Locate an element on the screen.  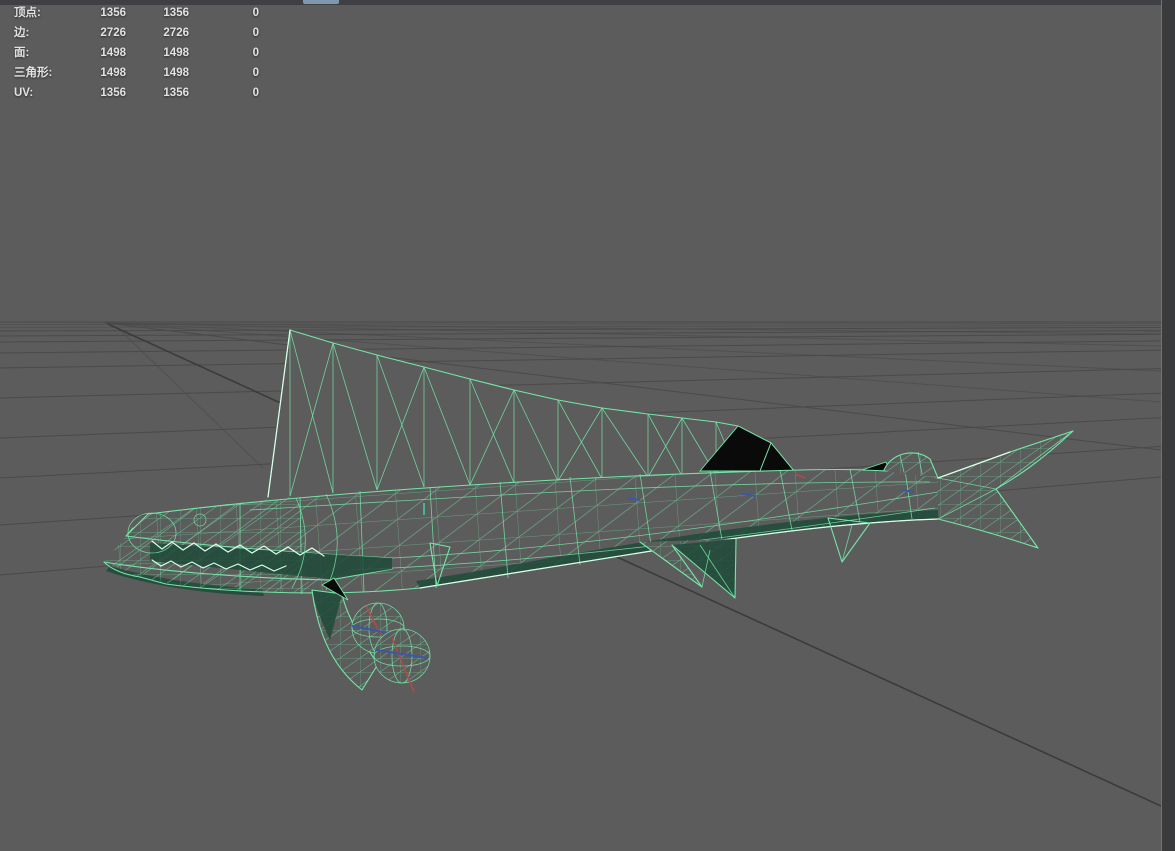
hud-row-edges: 边: 2726 2726 0 is located at coordinates (129, 33).